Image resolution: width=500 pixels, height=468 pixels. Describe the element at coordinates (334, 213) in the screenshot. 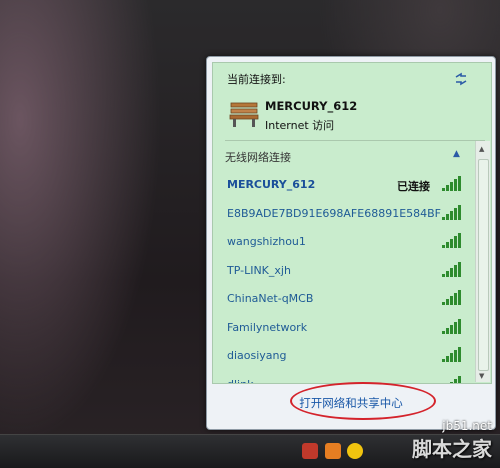

I see `network-name: E8B9ADE7BD91E698AFE68891E584BF` at that location.